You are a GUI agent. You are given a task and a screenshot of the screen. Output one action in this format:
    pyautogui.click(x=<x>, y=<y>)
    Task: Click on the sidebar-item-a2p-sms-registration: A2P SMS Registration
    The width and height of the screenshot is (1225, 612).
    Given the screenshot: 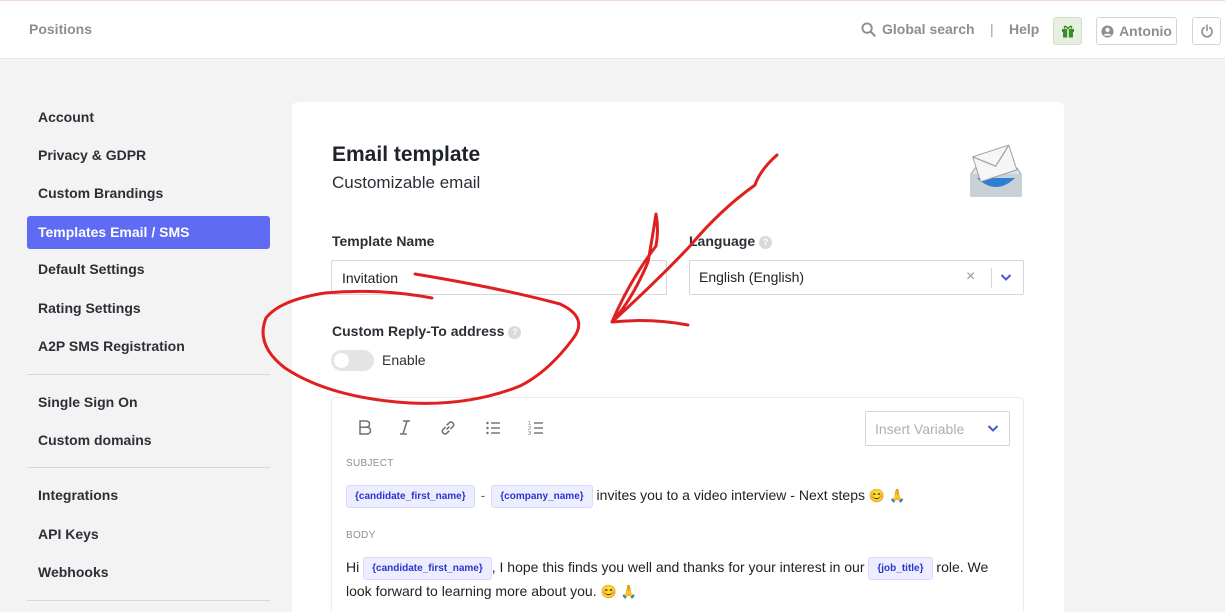 What is the action you would take?
    pyautogui.click(x=148, y=346)
    